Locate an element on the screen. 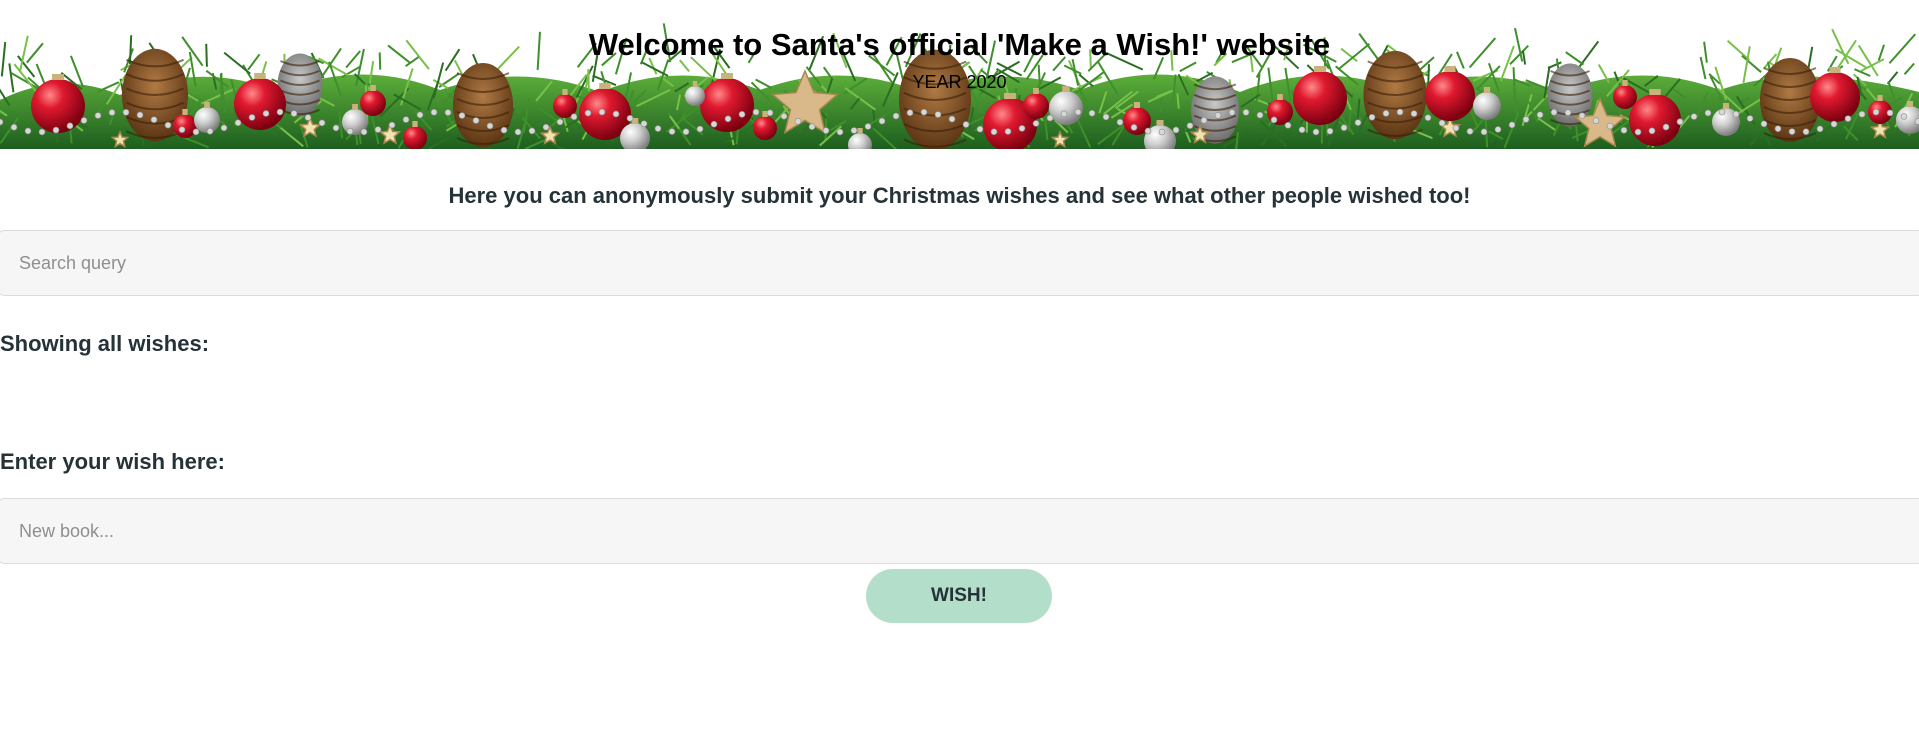 Image resolution: width=1919 pixels, height=734 pixels. year-label: YEAR 2020 is located at coordinates (959, 82).